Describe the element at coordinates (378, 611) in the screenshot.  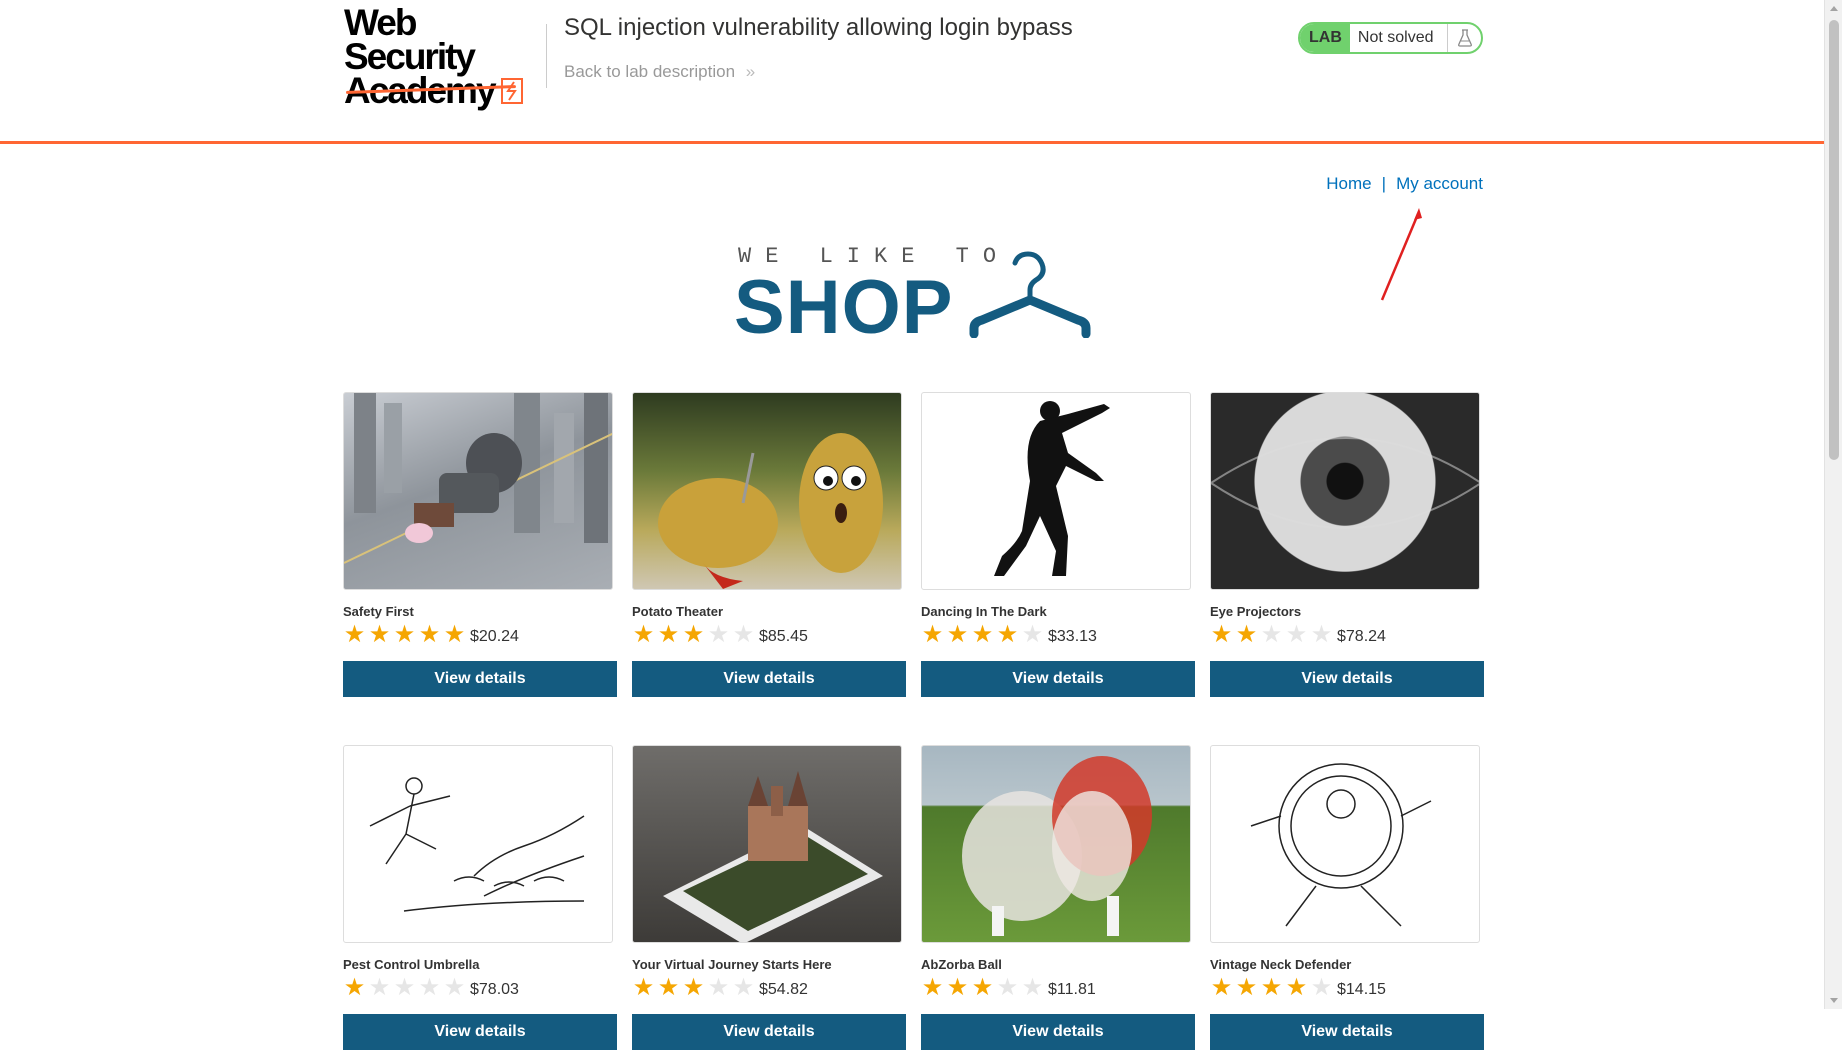
I see `product-name: Safety First` at that location.